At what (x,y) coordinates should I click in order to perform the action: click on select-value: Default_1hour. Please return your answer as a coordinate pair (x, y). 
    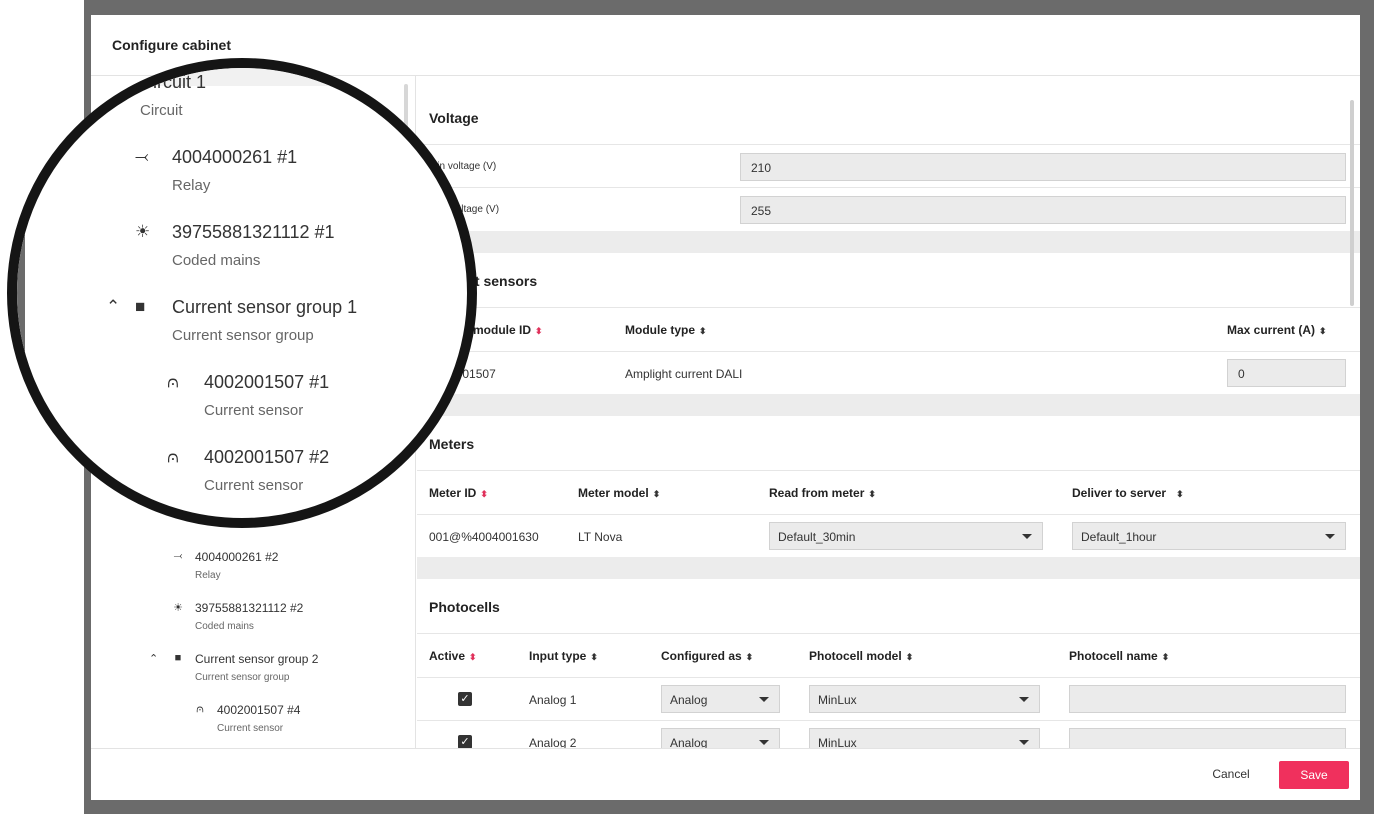
    Looking at the image, I should click on (1119, 537).